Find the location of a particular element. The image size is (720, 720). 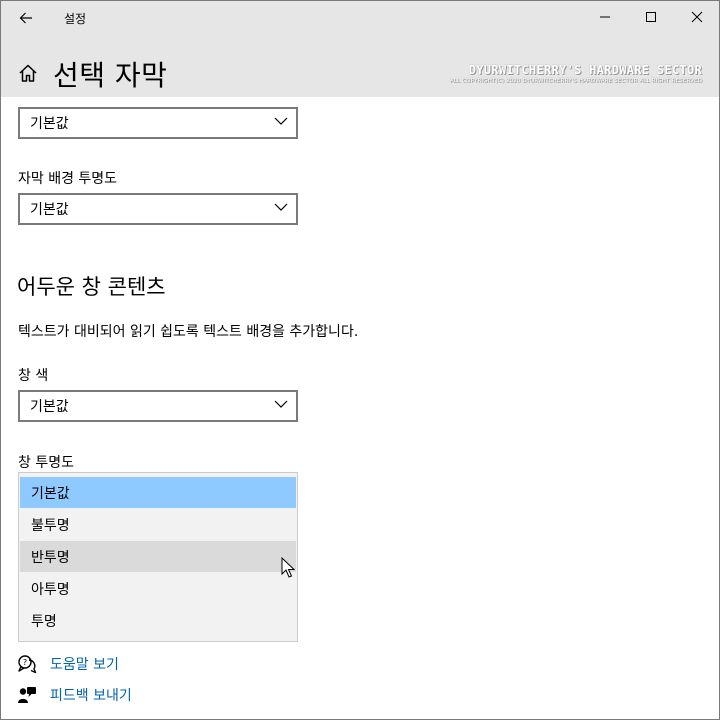

maximize-icon is located at coordinates (651, 17).